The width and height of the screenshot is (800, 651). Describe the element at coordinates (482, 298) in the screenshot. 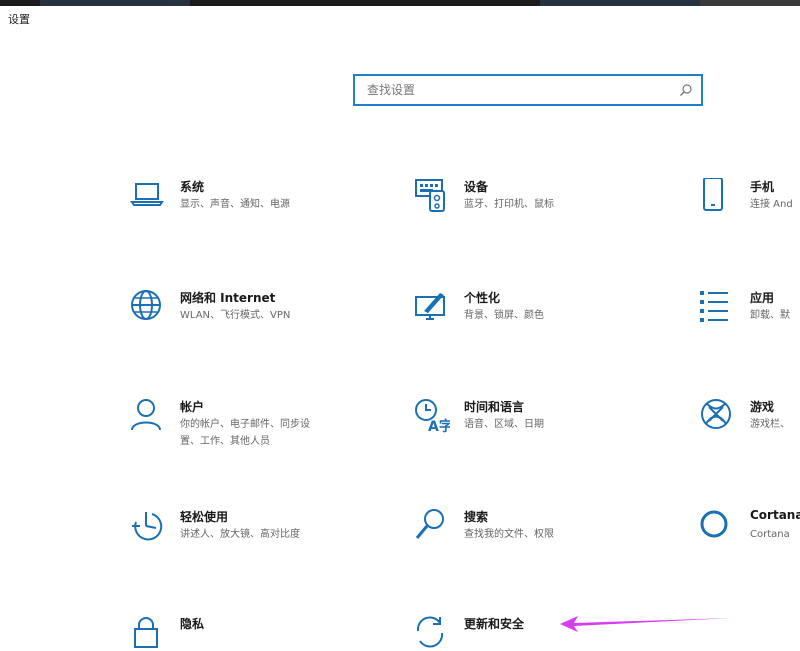

I see `tile-name: 个性化` at that location.